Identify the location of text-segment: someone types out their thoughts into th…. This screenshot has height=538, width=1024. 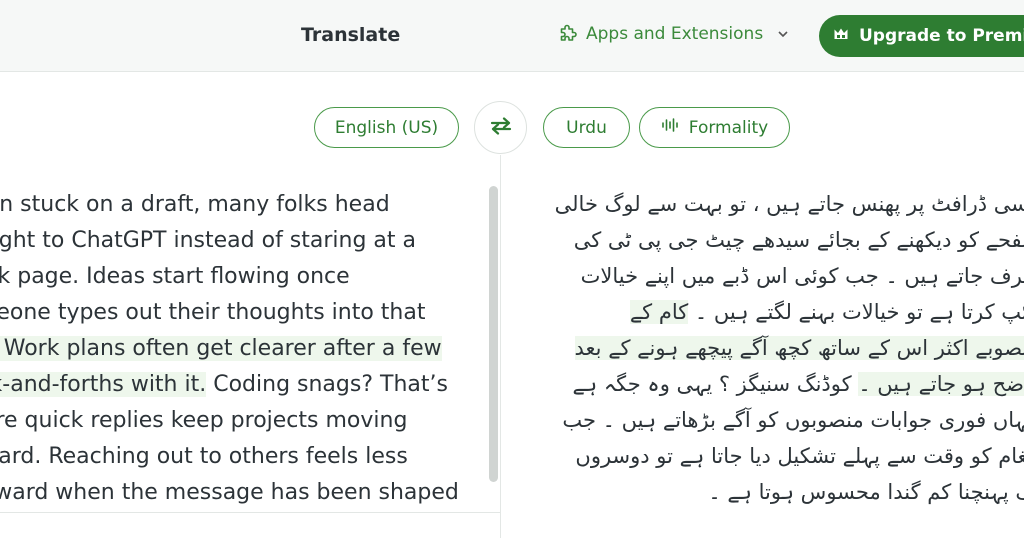
(213, 312).